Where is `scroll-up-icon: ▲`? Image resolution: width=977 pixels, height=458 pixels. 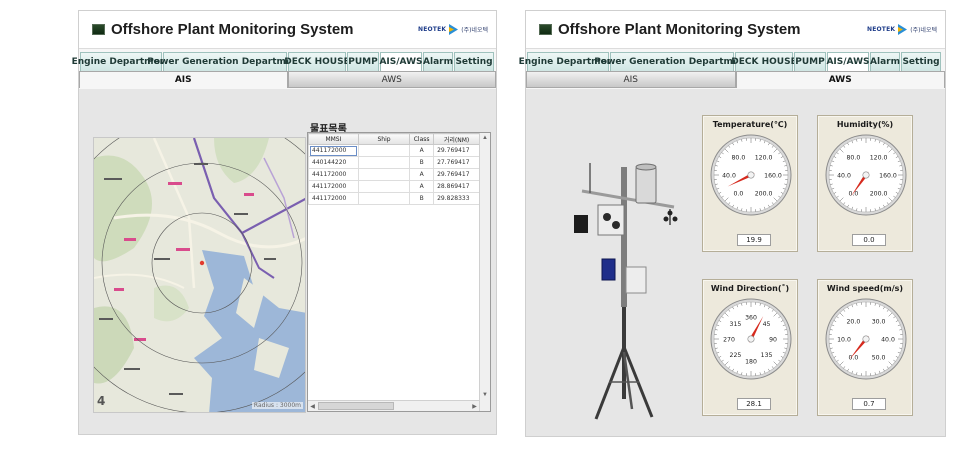 scroll-up-icon: ▲ is located at coordinates (485, 138).